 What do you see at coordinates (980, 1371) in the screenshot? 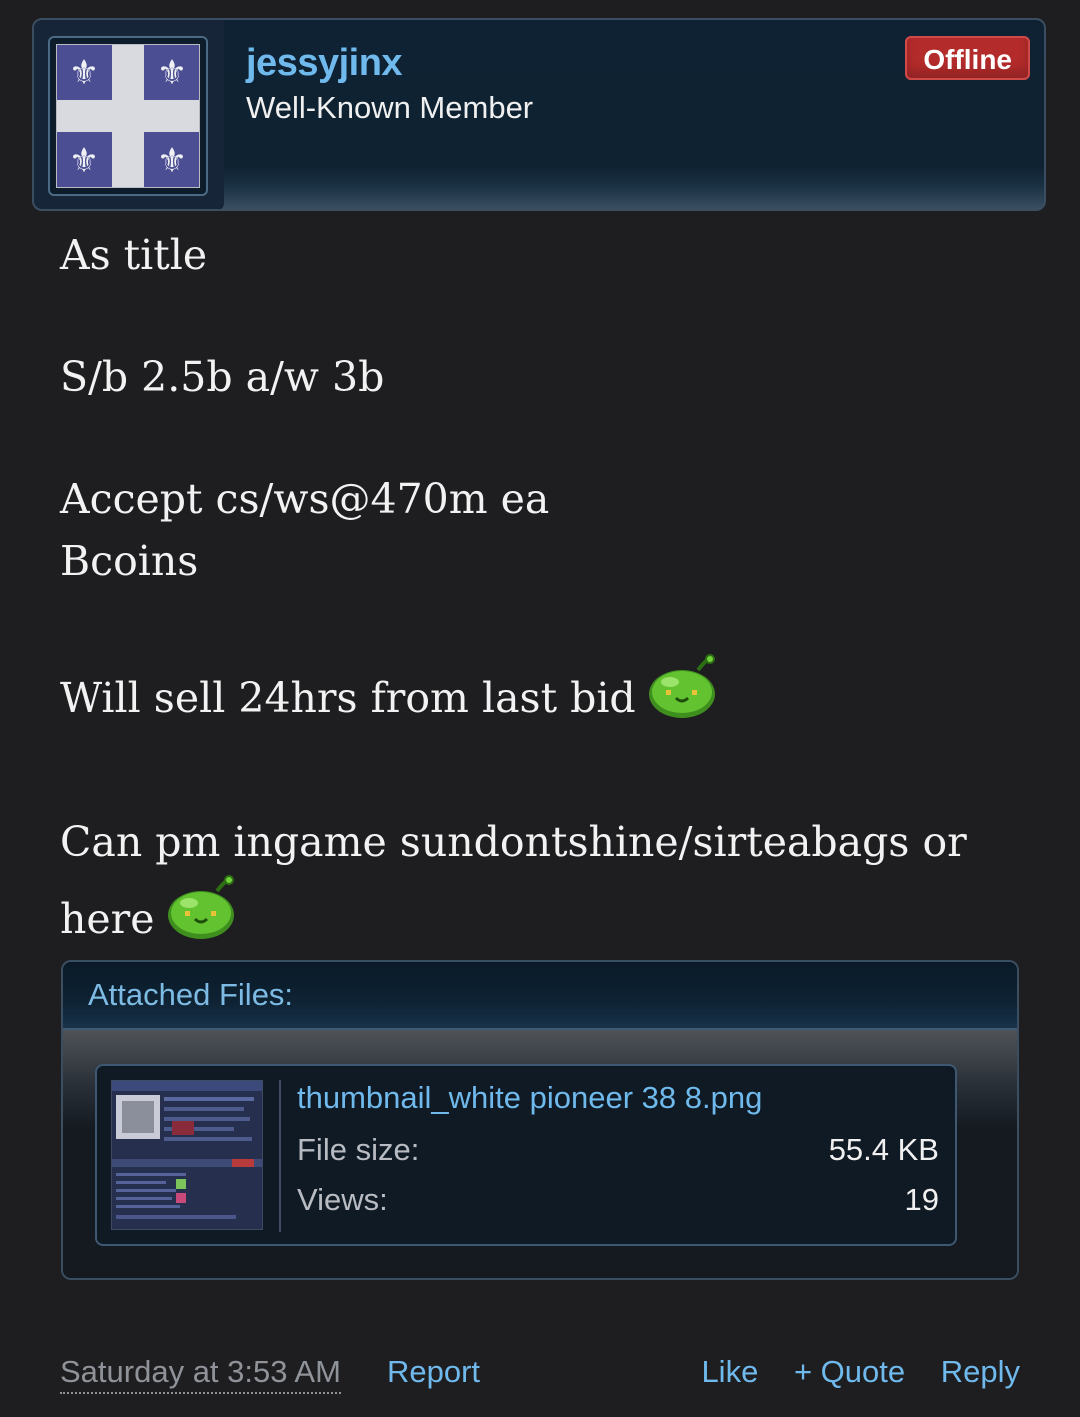
I see `reply-link: Reply` at bounding box center [980, 1371].